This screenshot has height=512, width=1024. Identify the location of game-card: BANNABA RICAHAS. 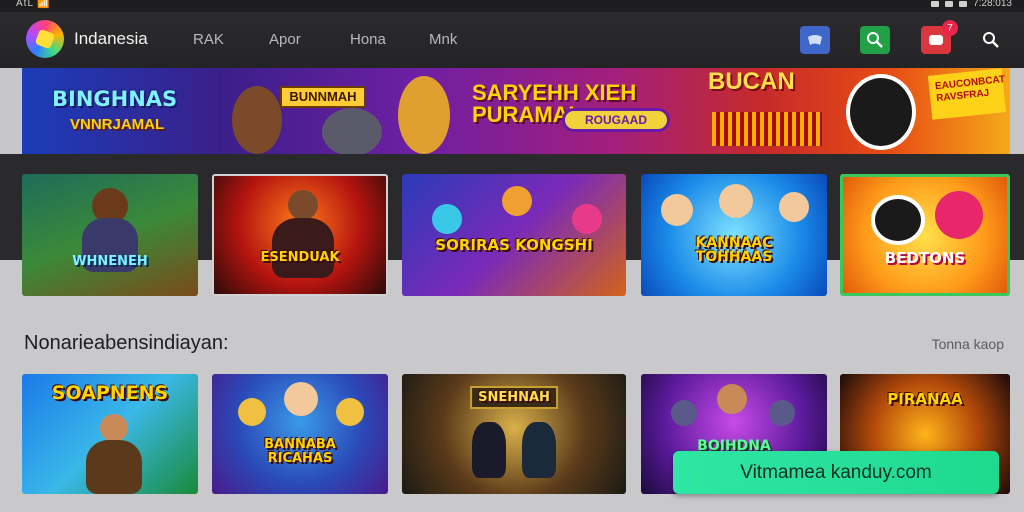
(300, 434).